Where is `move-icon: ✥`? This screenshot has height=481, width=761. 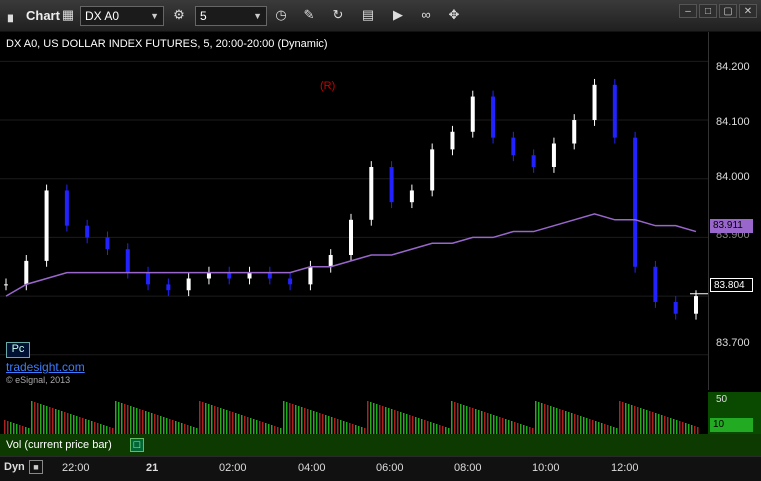
move-icon: ✥ is located at coordinates (454, 15).